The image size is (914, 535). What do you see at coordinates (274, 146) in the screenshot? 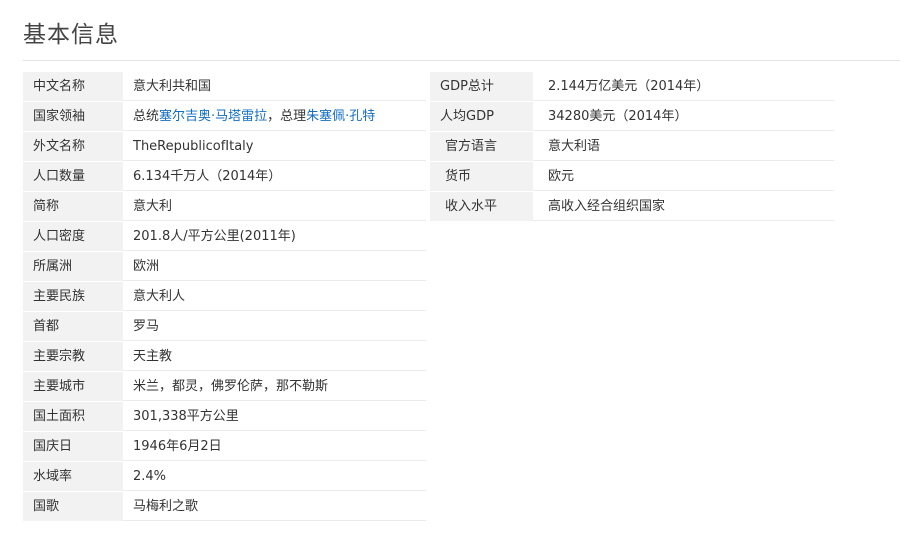
I see `info-value: TheRepublicofItaly` at bounding box center [274, 146].